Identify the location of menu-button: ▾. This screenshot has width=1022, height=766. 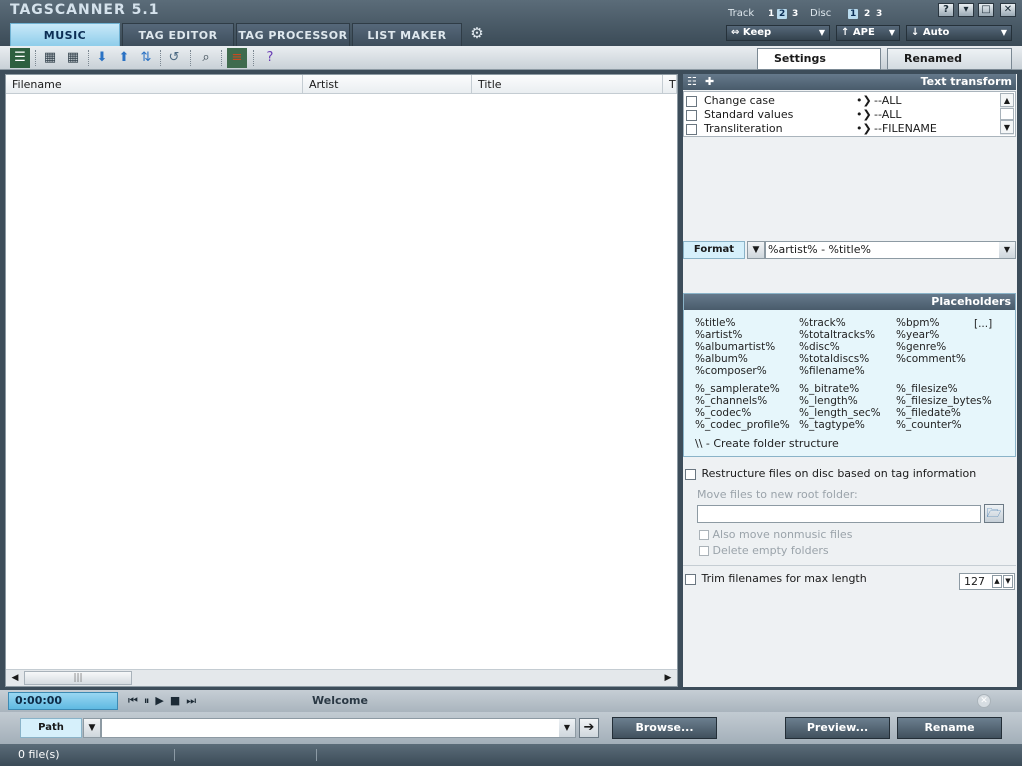
(966, 10).